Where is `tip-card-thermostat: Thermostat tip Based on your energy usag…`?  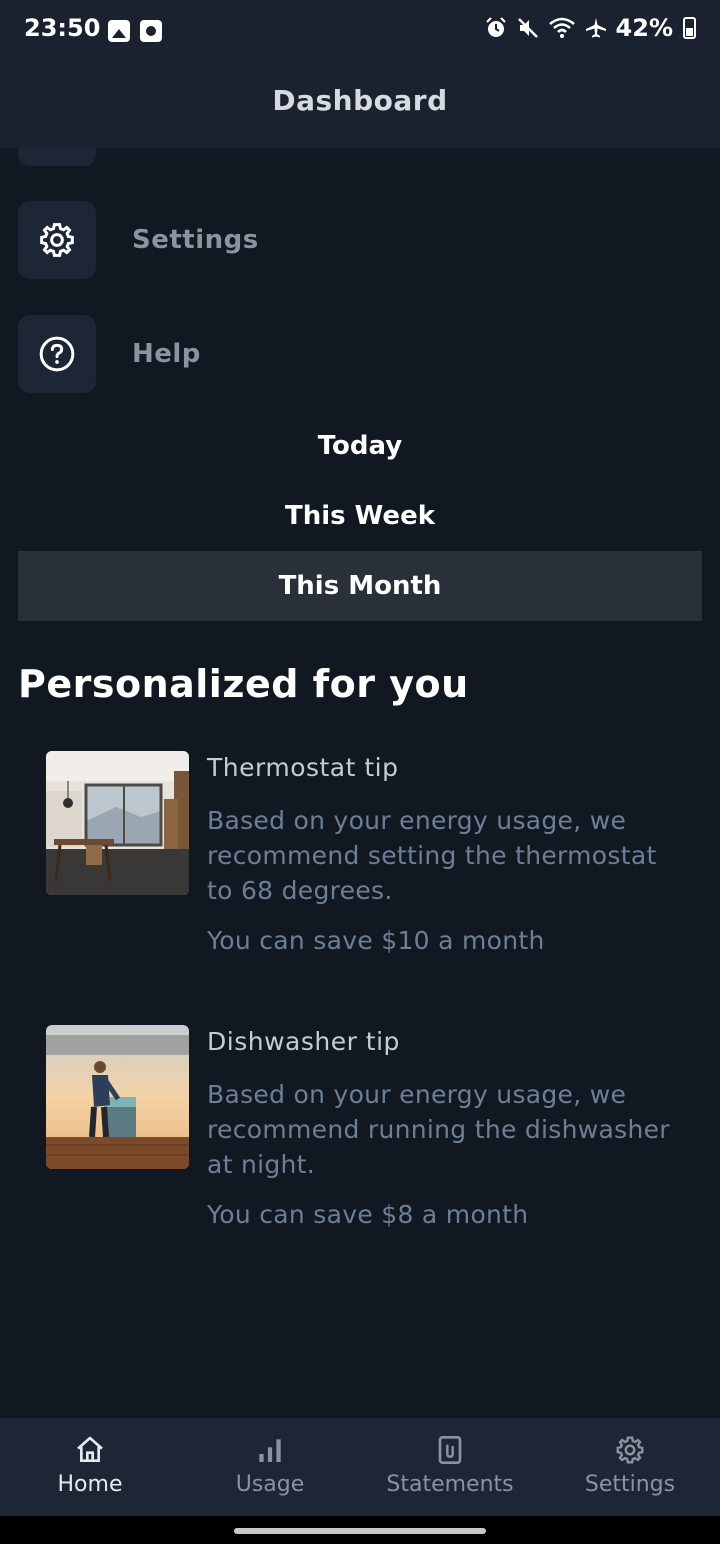
tip-card-thermostat: Thermostat tip Based on your energy usag… is located at coordinates (366, 861).